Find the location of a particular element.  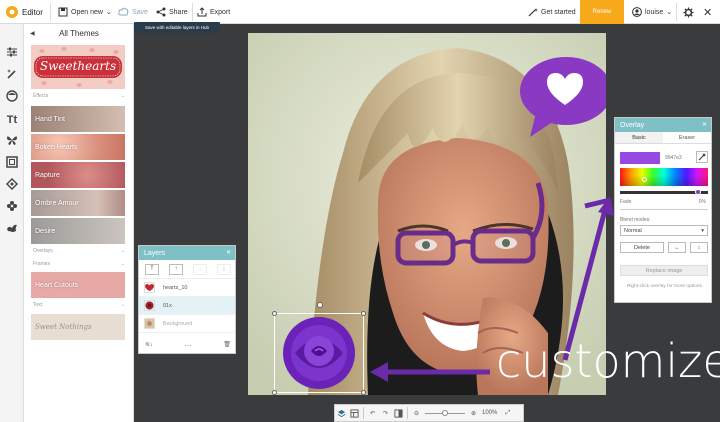

heart-icon is located at coordinates (565, 89).